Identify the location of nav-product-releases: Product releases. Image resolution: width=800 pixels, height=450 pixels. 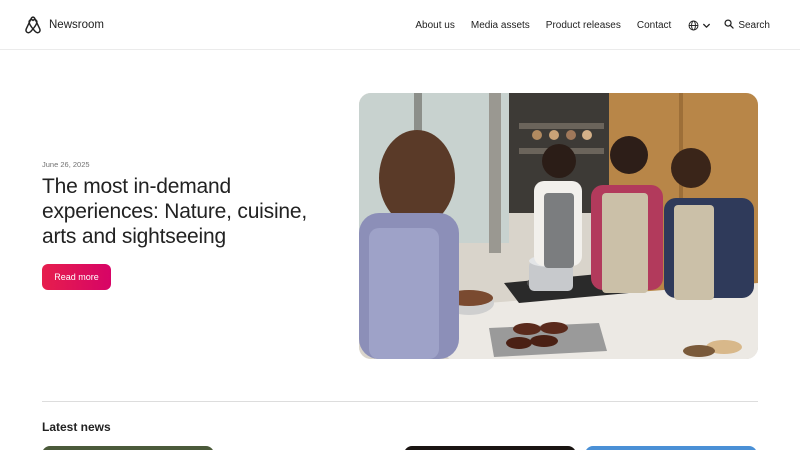
(583, 25).